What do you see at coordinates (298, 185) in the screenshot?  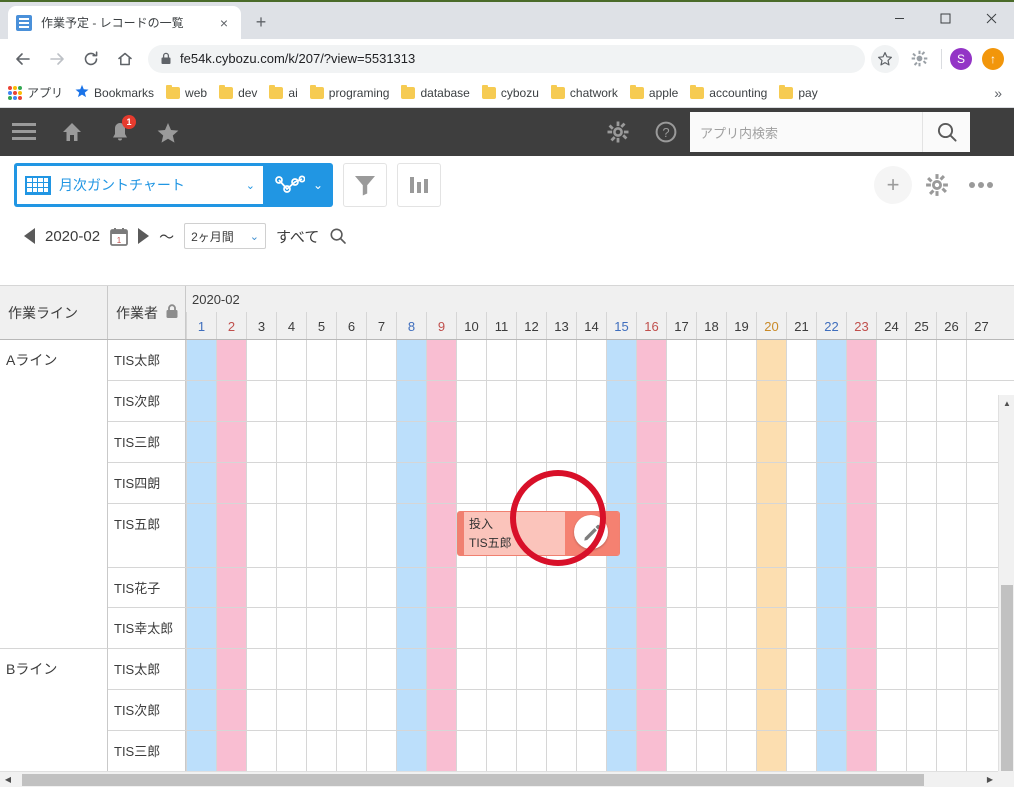 I see `gantt-chart-toggle: ⌄` at bounding box center [298, 185].